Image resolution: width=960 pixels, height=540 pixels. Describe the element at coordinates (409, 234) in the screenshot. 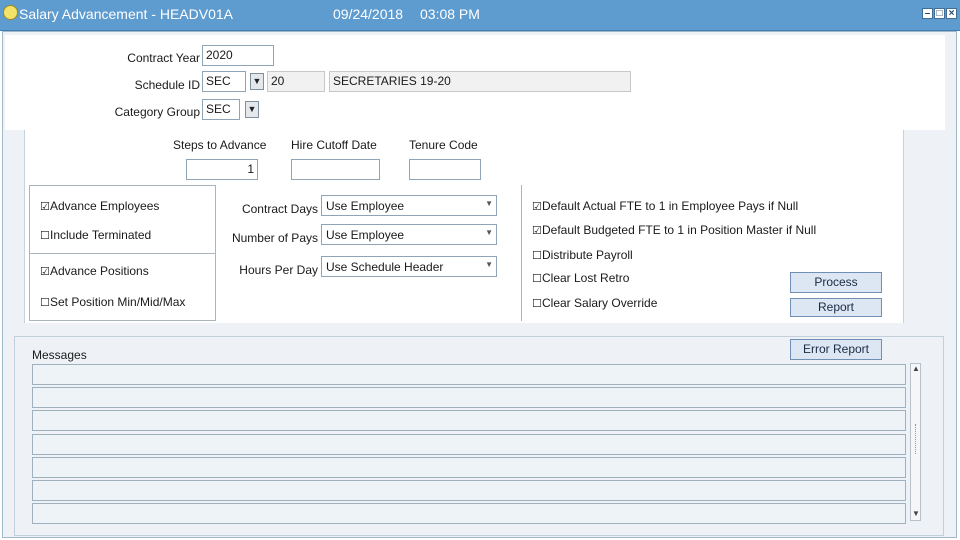

I see `number-of-pays-select: Use Employee ▼` at that location.